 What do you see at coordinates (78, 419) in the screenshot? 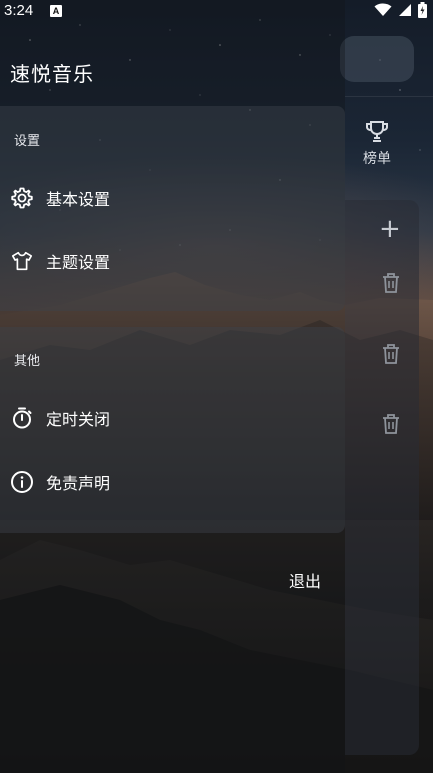
I see `menu-item-label: 定时关闭` at bounding box center [78, 419].